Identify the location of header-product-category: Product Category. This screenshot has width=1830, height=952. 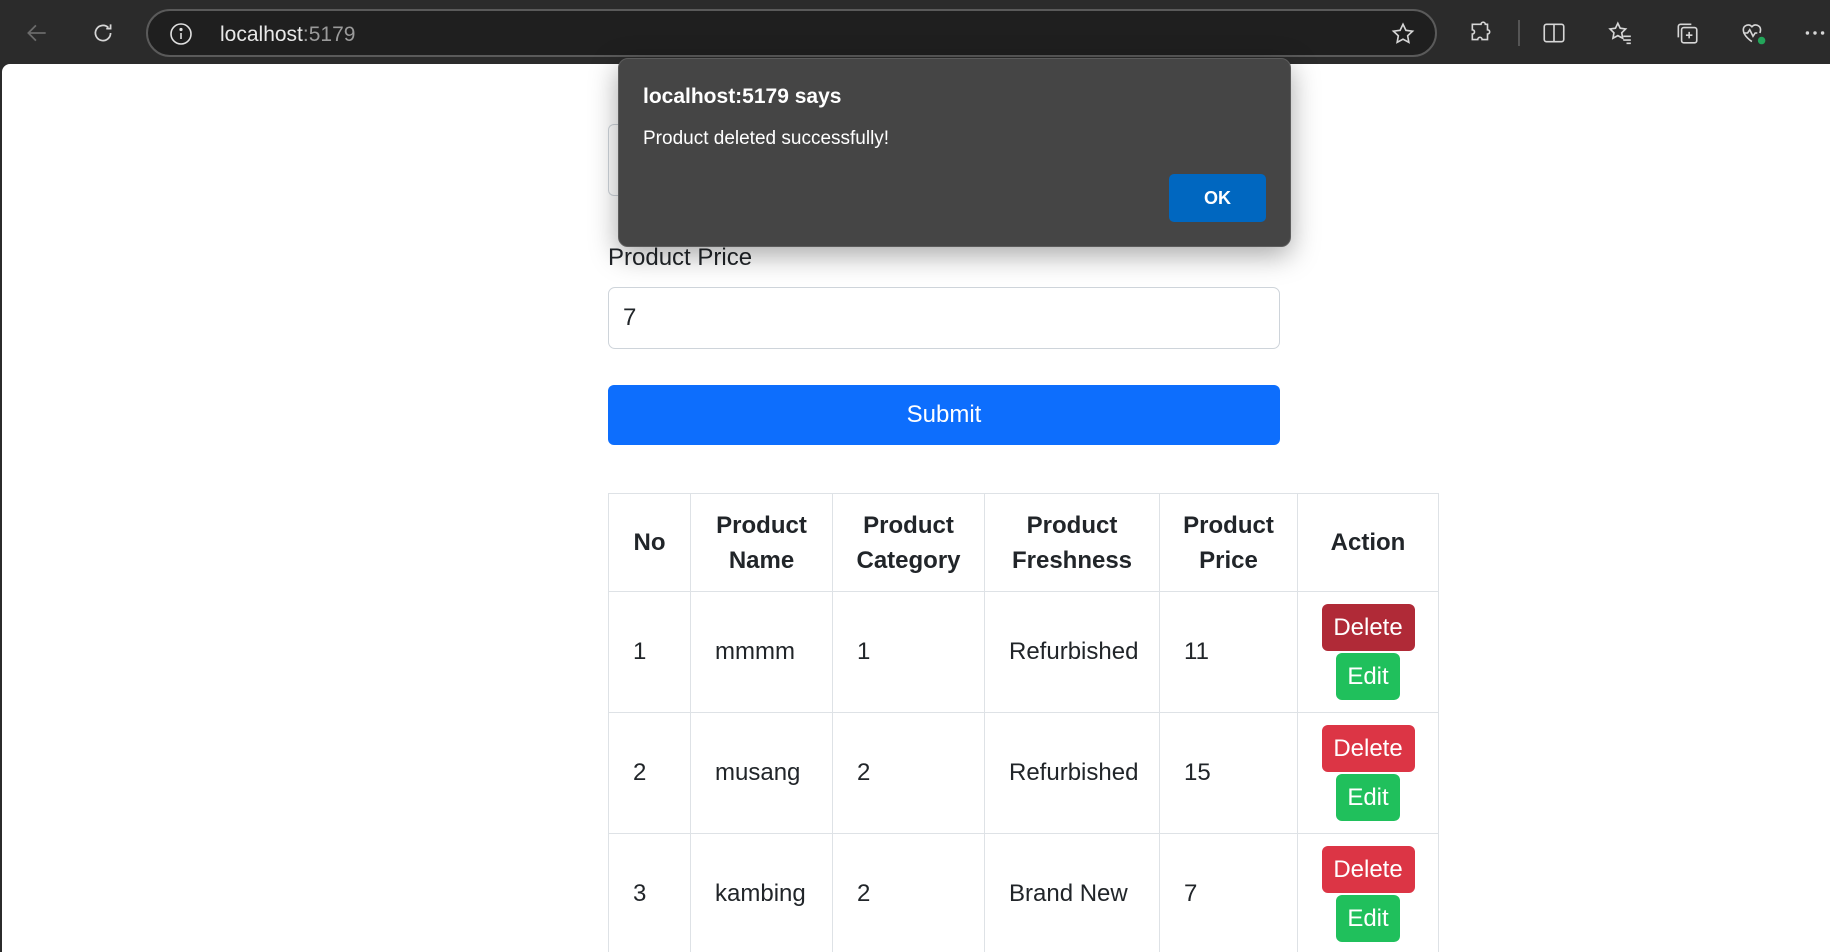
(908, 542).